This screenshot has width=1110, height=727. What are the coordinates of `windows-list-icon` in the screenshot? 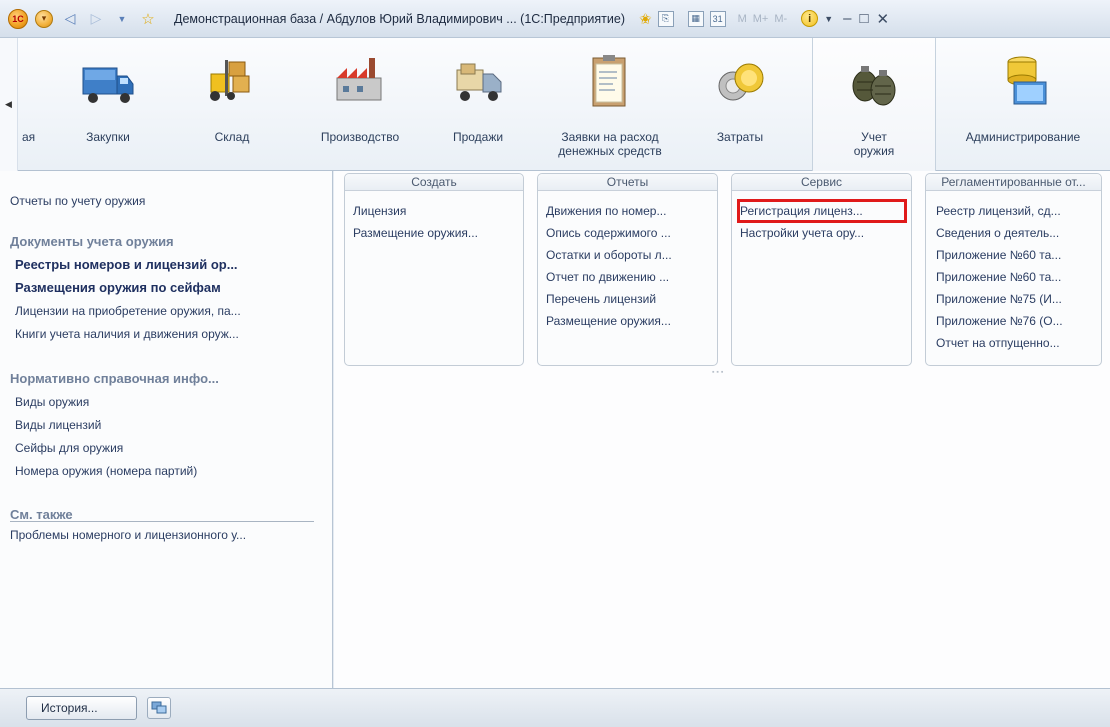 It's located at (159, 708).